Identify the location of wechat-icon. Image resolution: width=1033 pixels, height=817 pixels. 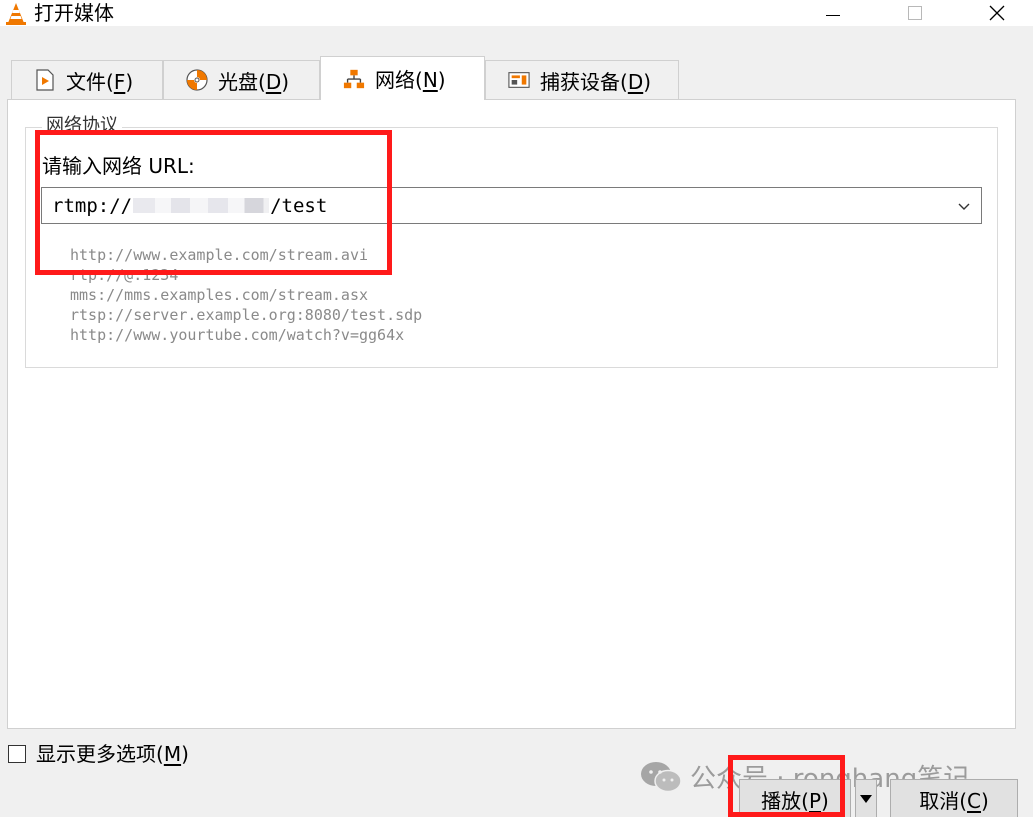
(661, 776).